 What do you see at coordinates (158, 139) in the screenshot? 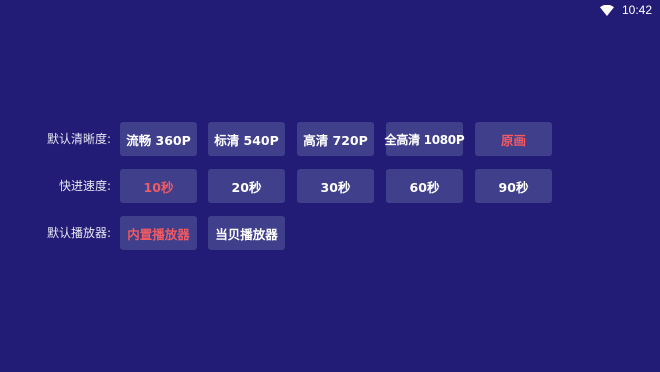
I see `quality-option-360p: 流畅 360P` at bounding box center [158, 139].